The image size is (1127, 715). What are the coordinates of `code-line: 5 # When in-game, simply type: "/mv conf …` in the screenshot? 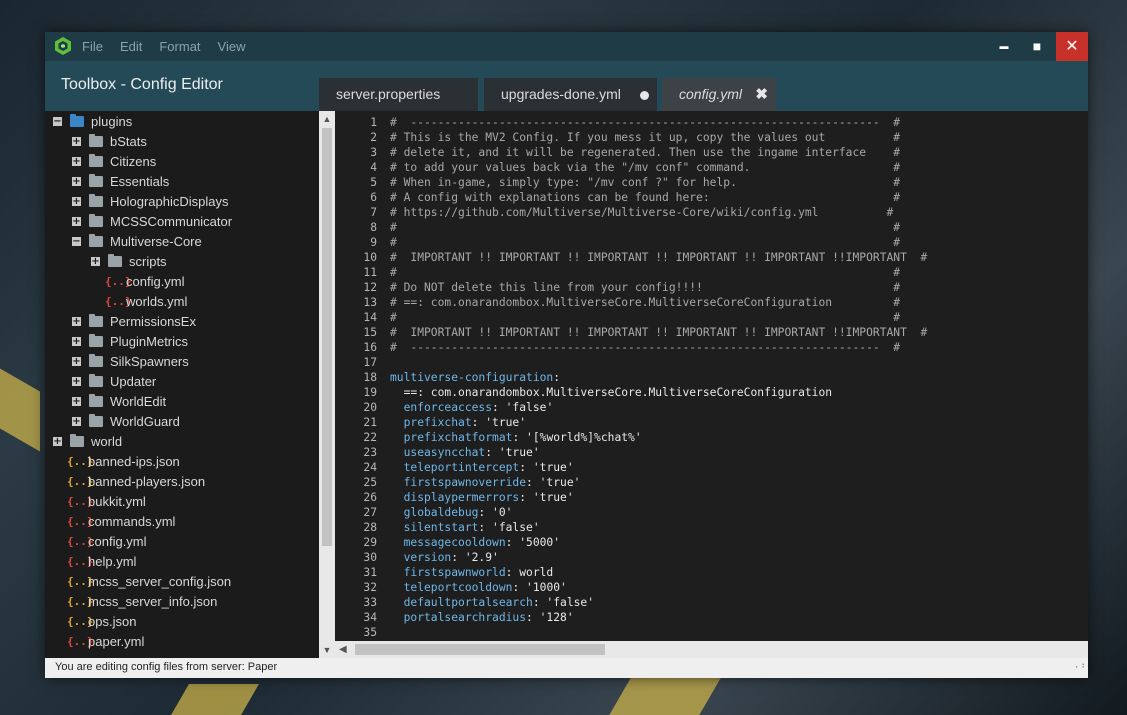 It's located at (711, 182).